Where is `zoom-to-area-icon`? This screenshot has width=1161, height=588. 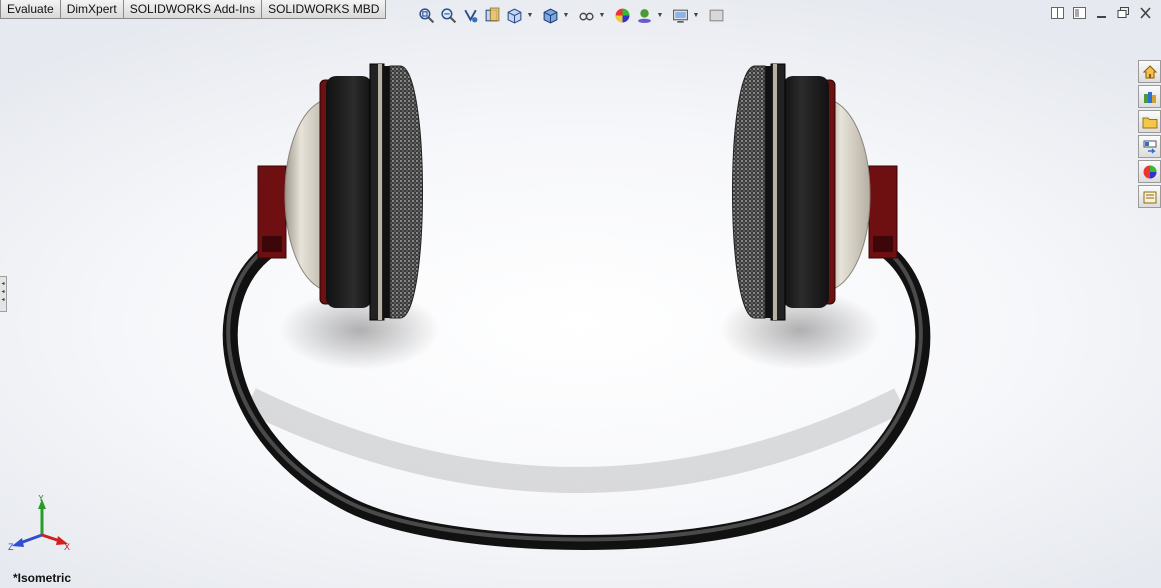
zoom-to-area-icon is located at coordinates (448, 15).